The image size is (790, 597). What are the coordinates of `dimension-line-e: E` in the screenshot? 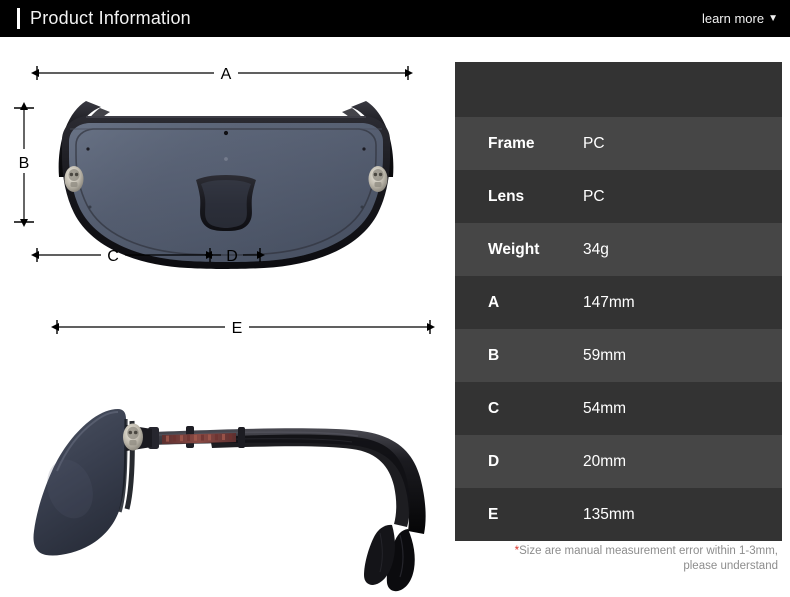 It's located at (243, 328).